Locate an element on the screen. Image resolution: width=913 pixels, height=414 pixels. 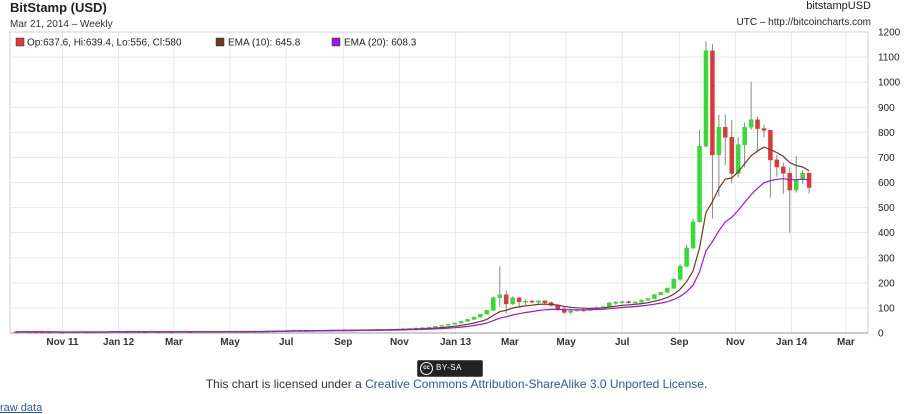
y-axis: 0 100 200 300 400 500 600 700 800 900 1000 1100 1200 is located at coordinates (889, 184).